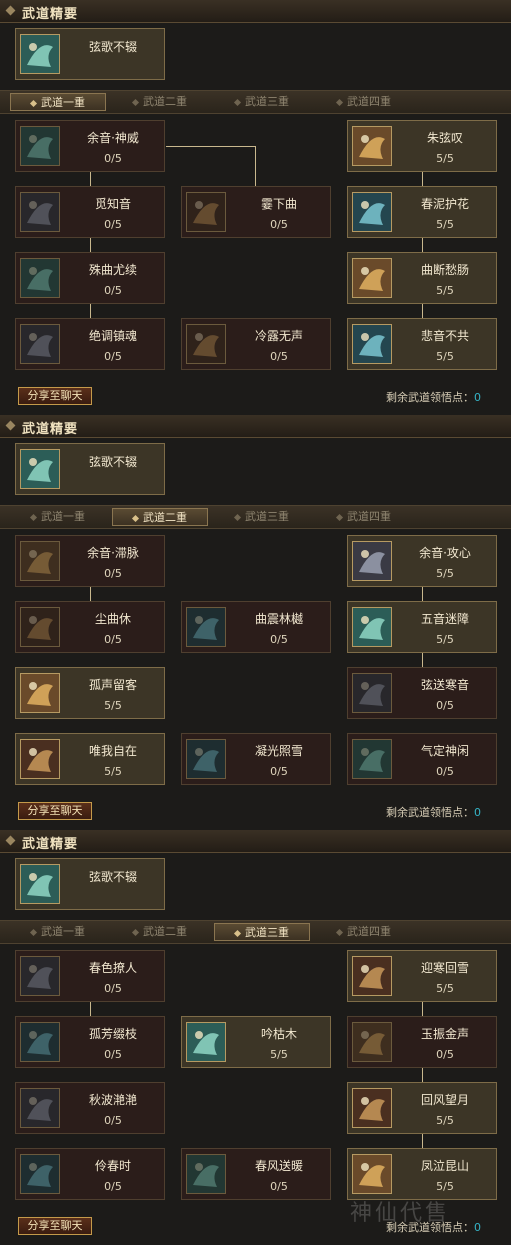 This screenshot has width=511, height=1245. I want to click on essential-skill-icon, so click(40, 469).